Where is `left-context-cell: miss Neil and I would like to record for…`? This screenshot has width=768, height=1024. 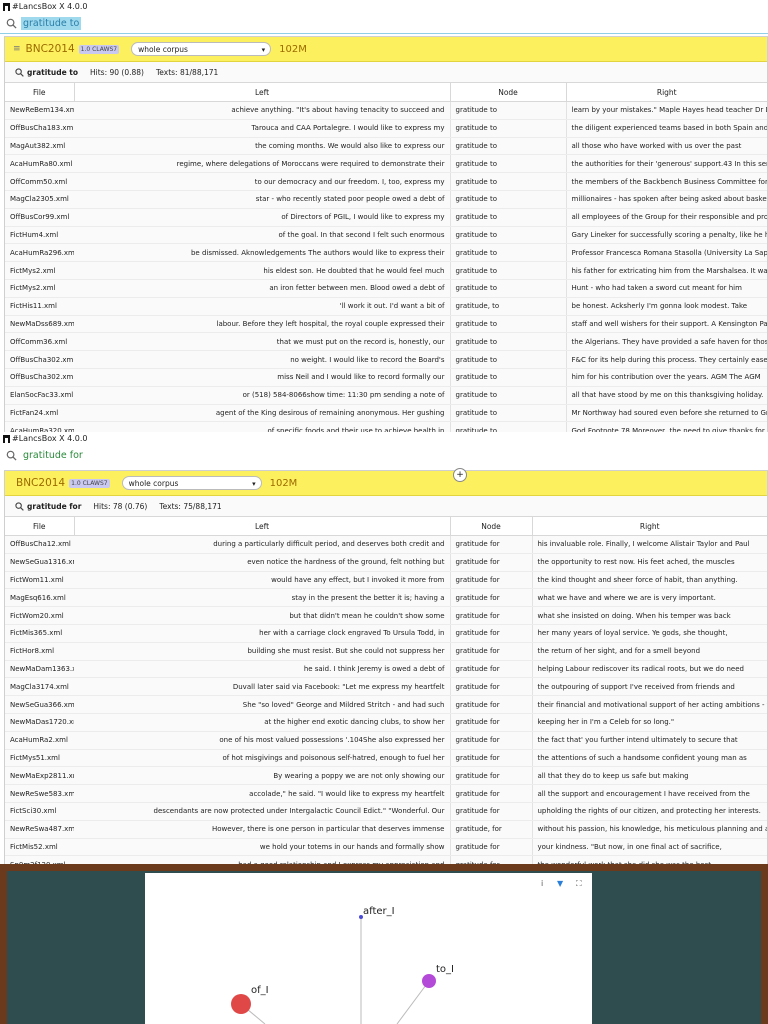
left-context-cell: miss Neil and I would like to record for… is located at coordinates (262, 377).